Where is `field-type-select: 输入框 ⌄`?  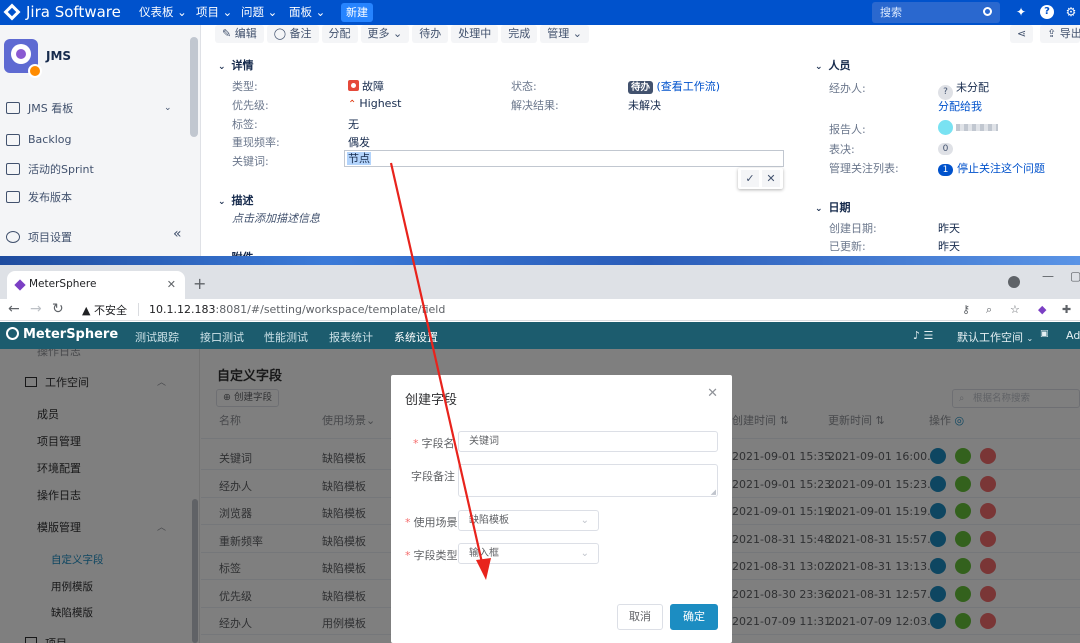 field-type-select: 输入框 ⌄ is located at coordinates (528, 553).